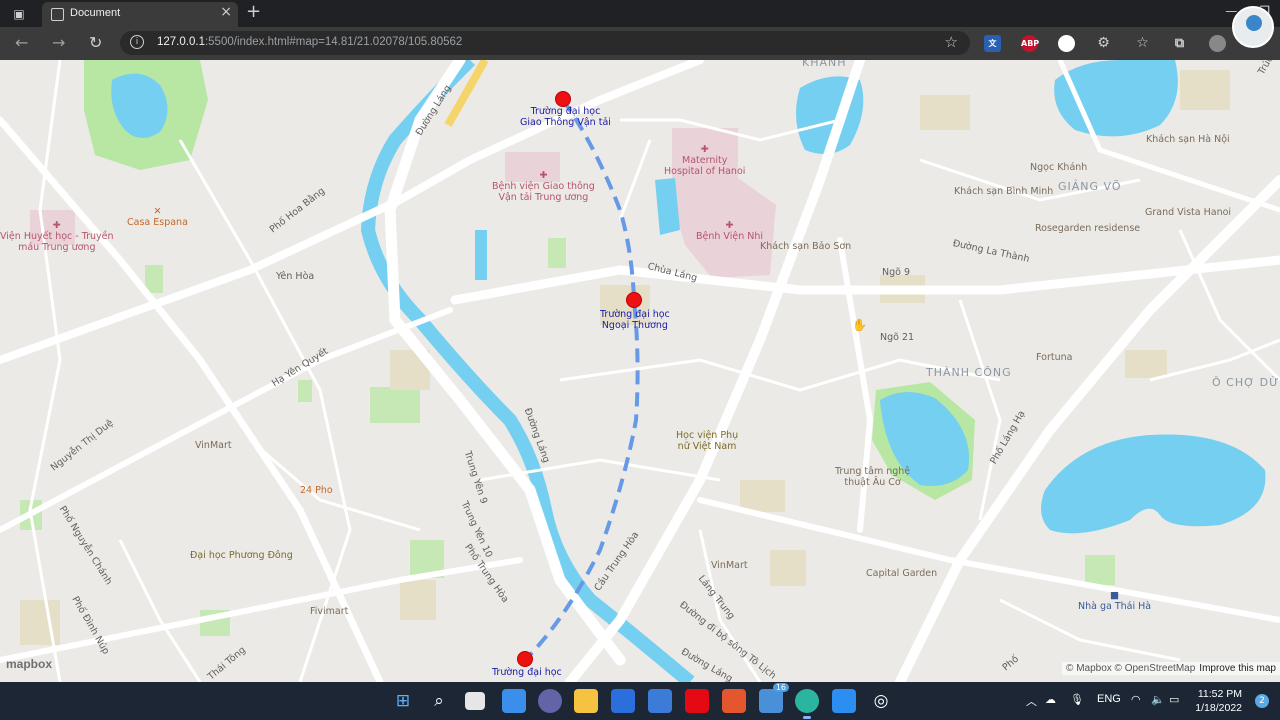  What do you see at coordinates (807, 717) in the screenshot?
I see `active-app-indicator` at bounding box center [807, 717].